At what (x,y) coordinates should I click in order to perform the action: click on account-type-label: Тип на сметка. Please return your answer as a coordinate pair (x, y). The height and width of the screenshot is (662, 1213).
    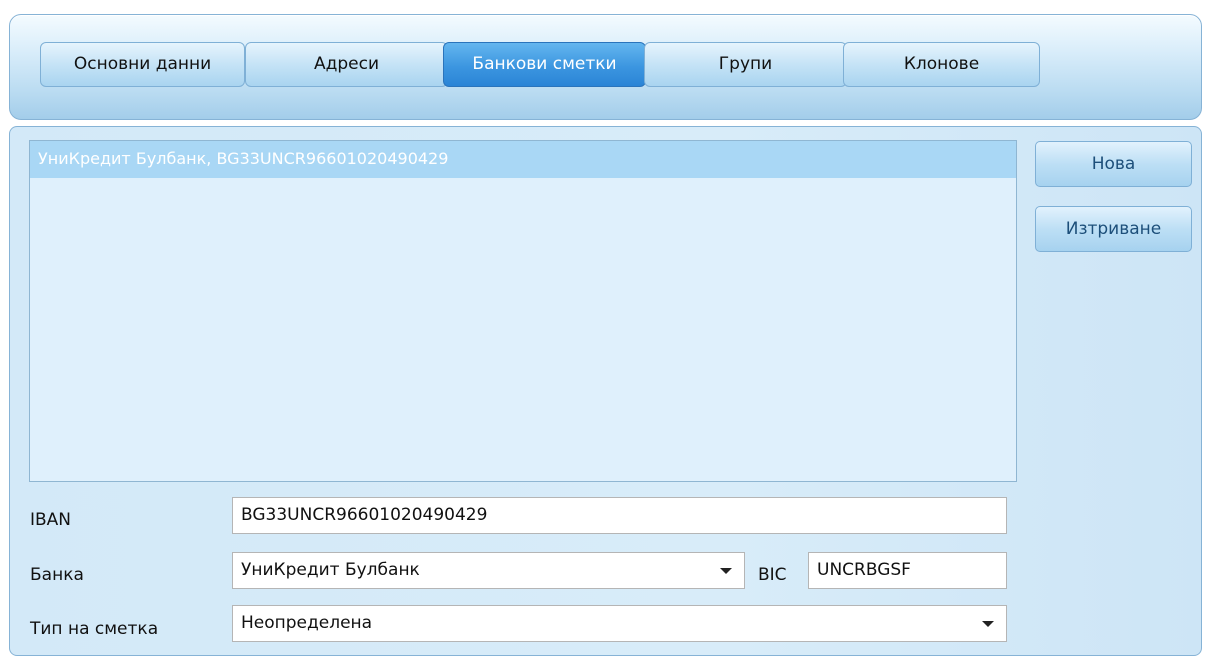
    Looking at the image, I should click on (94, 629).